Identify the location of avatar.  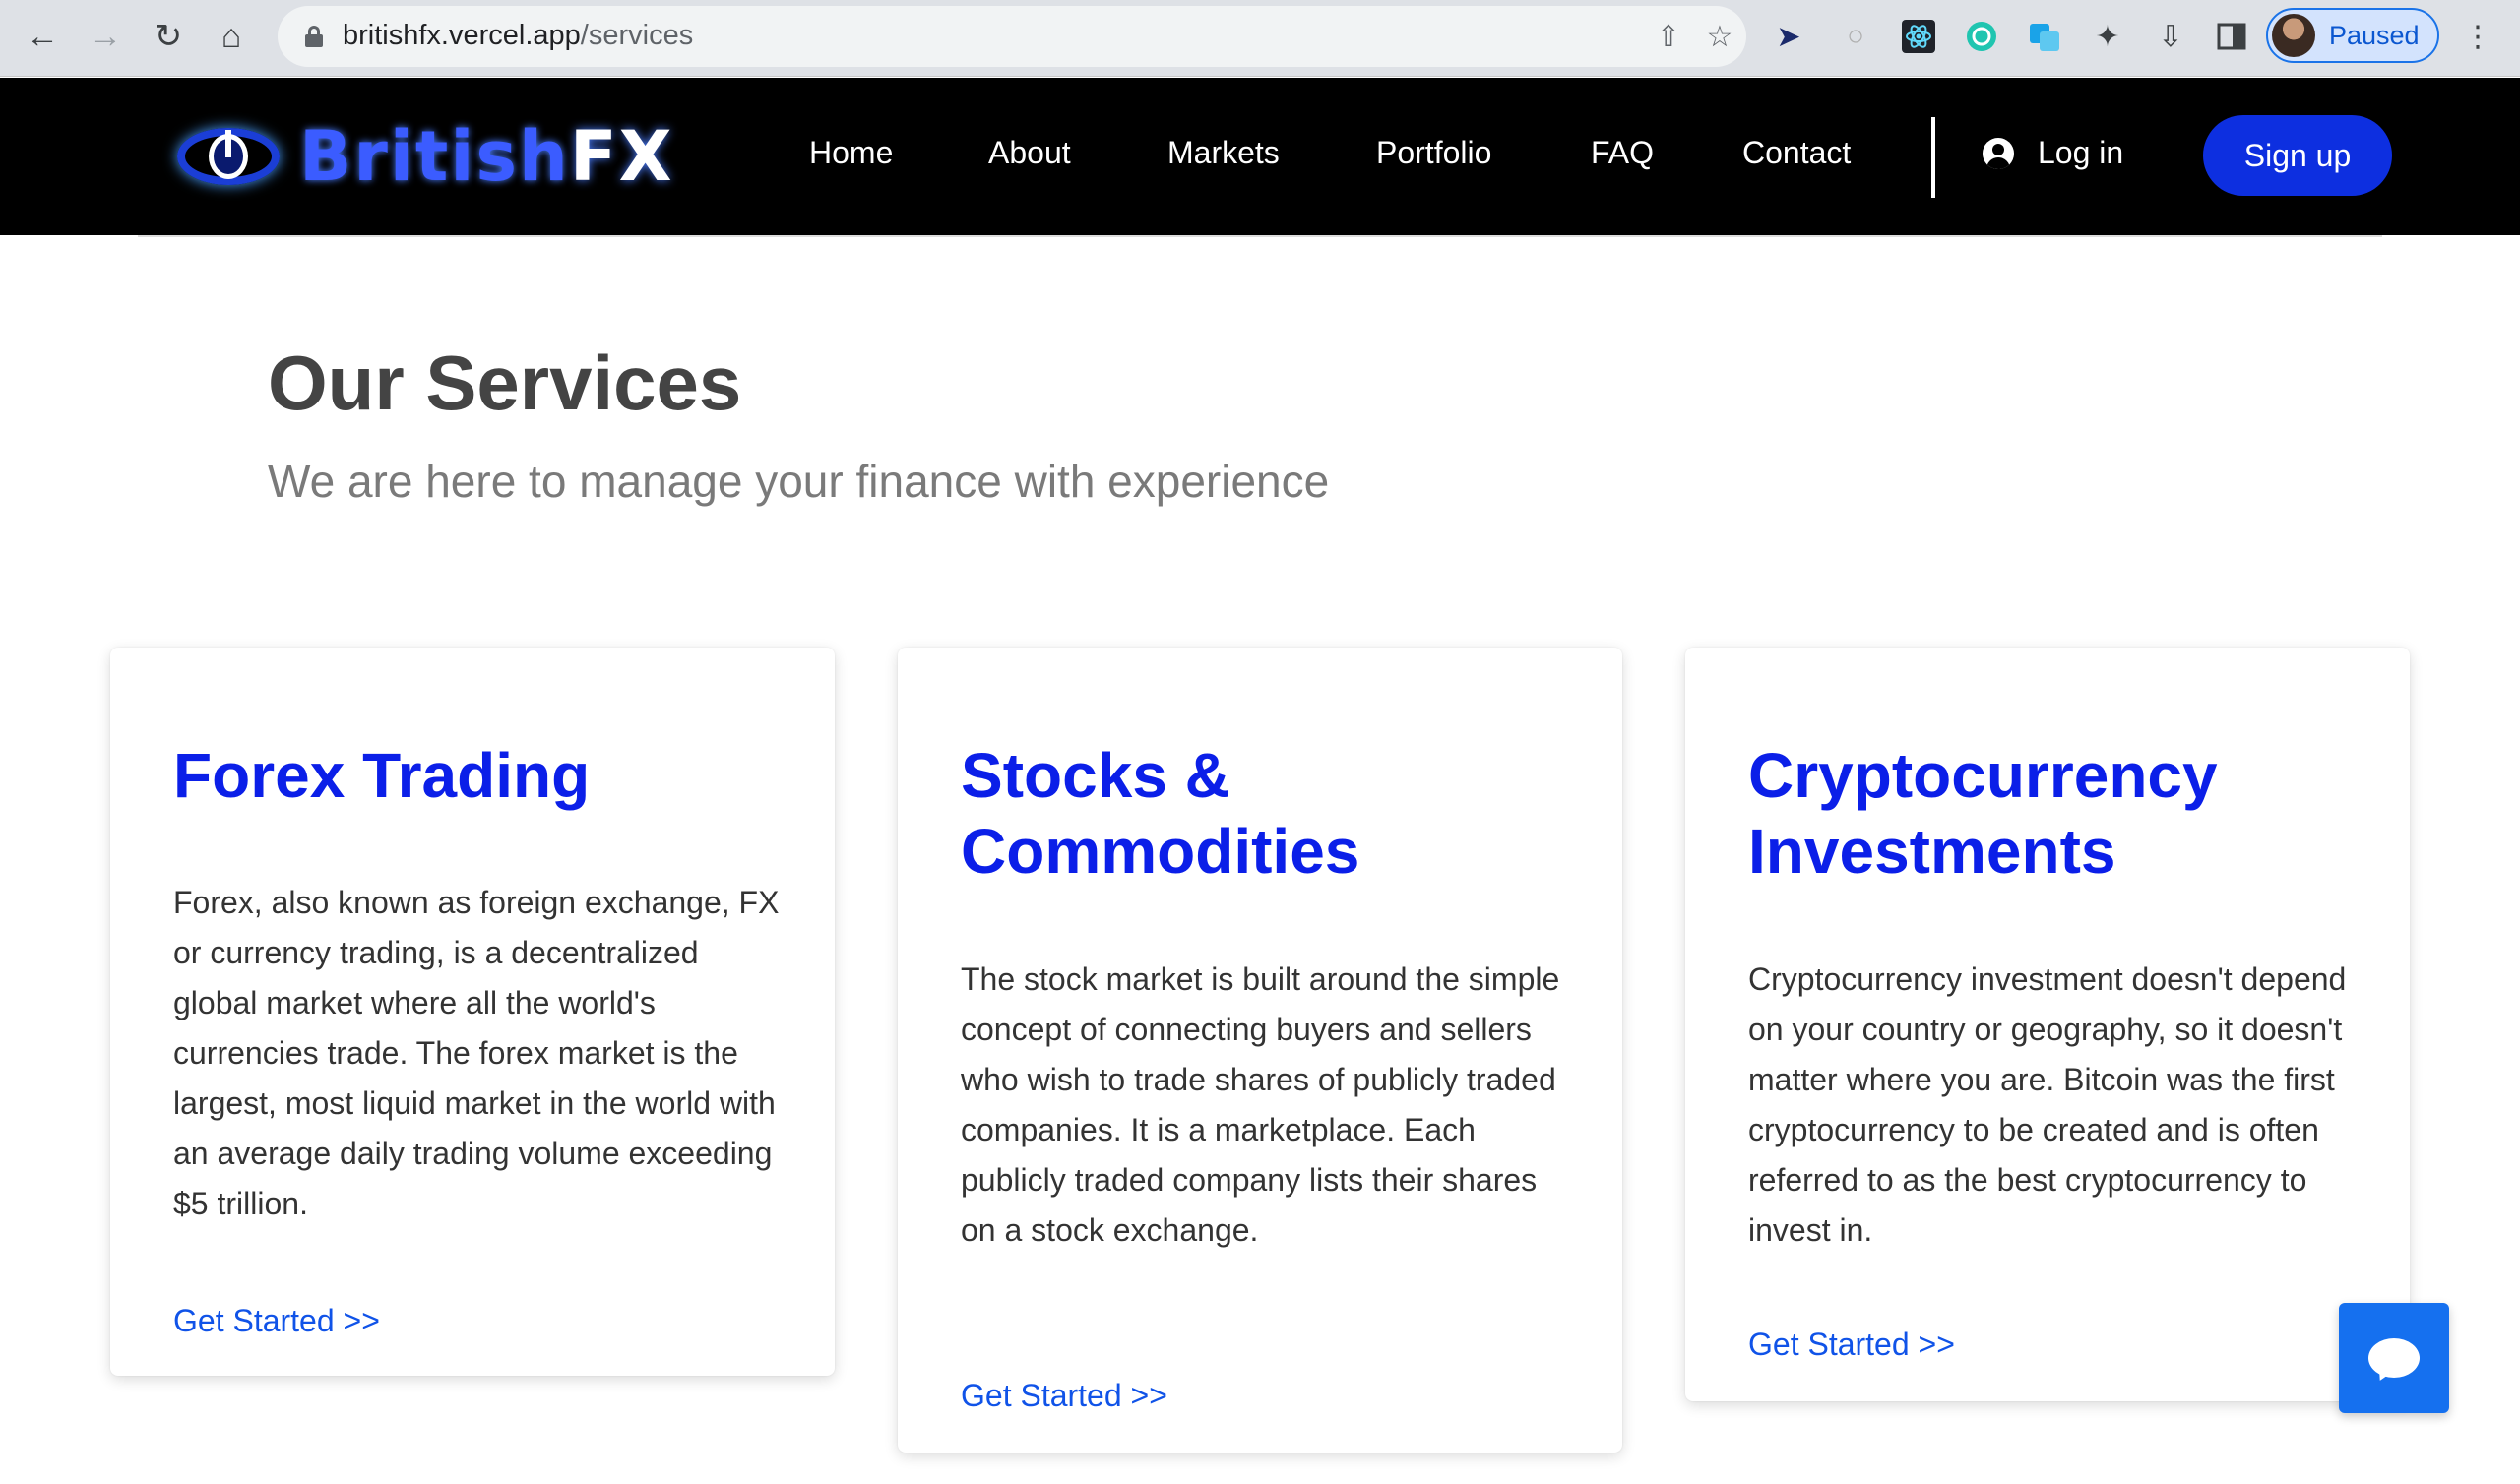
(2293, 35).